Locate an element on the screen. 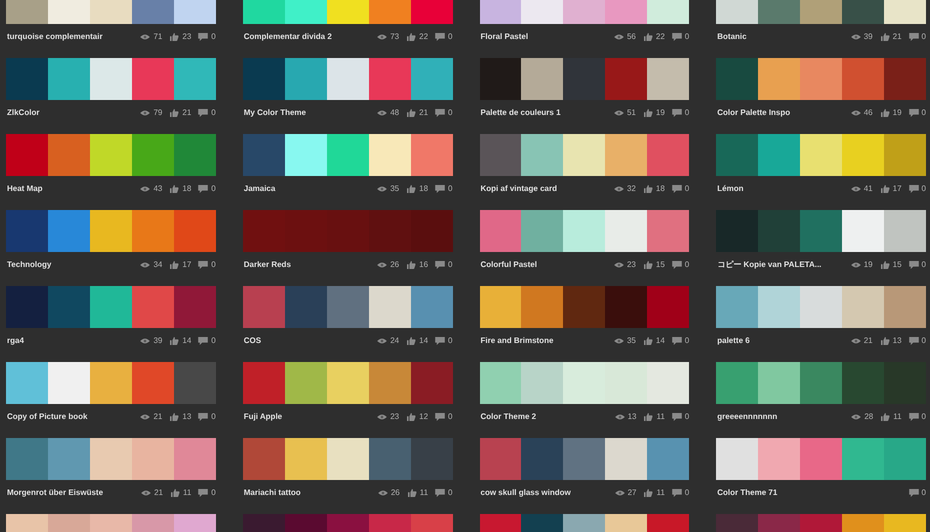 The width and height of the screenshot is (930, 532). palette-title: My Color Theme is located at coordinates (310, 113).